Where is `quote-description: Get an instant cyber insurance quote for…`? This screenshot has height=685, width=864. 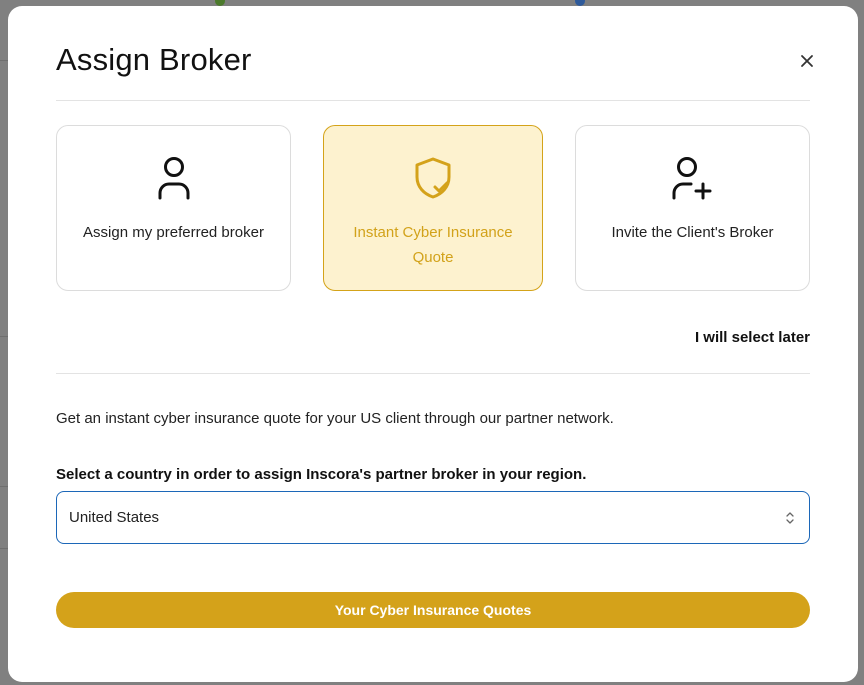 quote-description: Get an instant cyber insurance quote for… is located at coordinates (335, 418).